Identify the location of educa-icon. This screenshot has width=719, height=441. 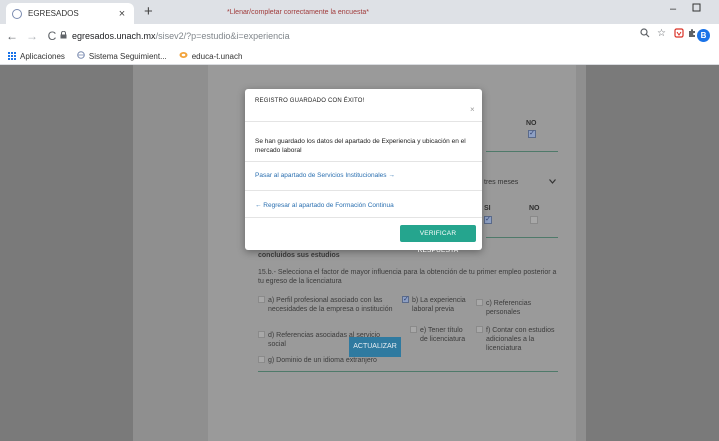
(183, 56).